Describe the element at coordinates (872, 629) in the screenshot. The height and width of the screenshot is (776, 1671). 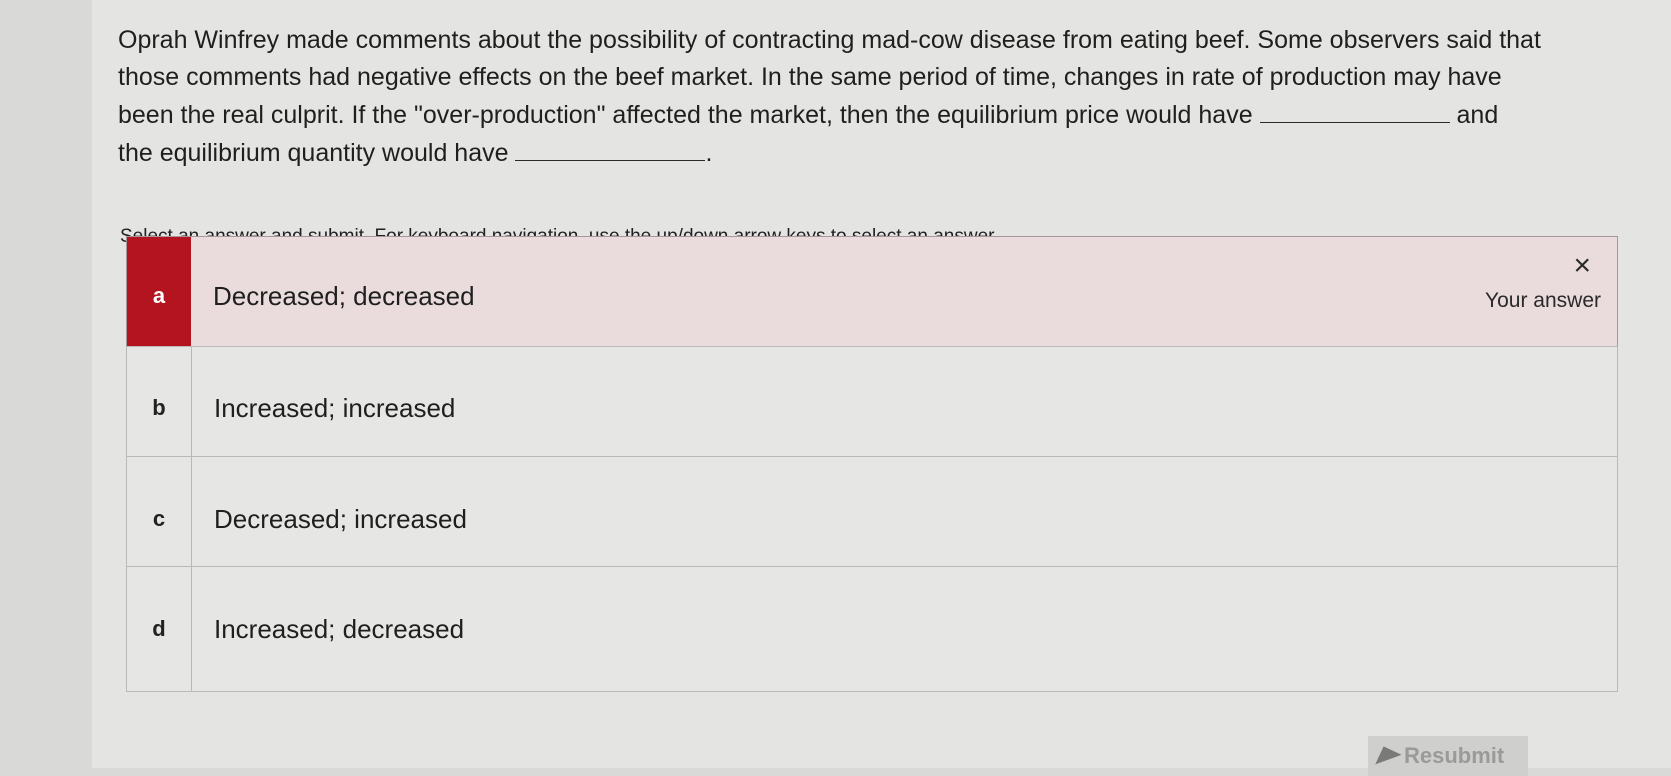
I see `answer-option-d: d Increased; decreased` at that location.